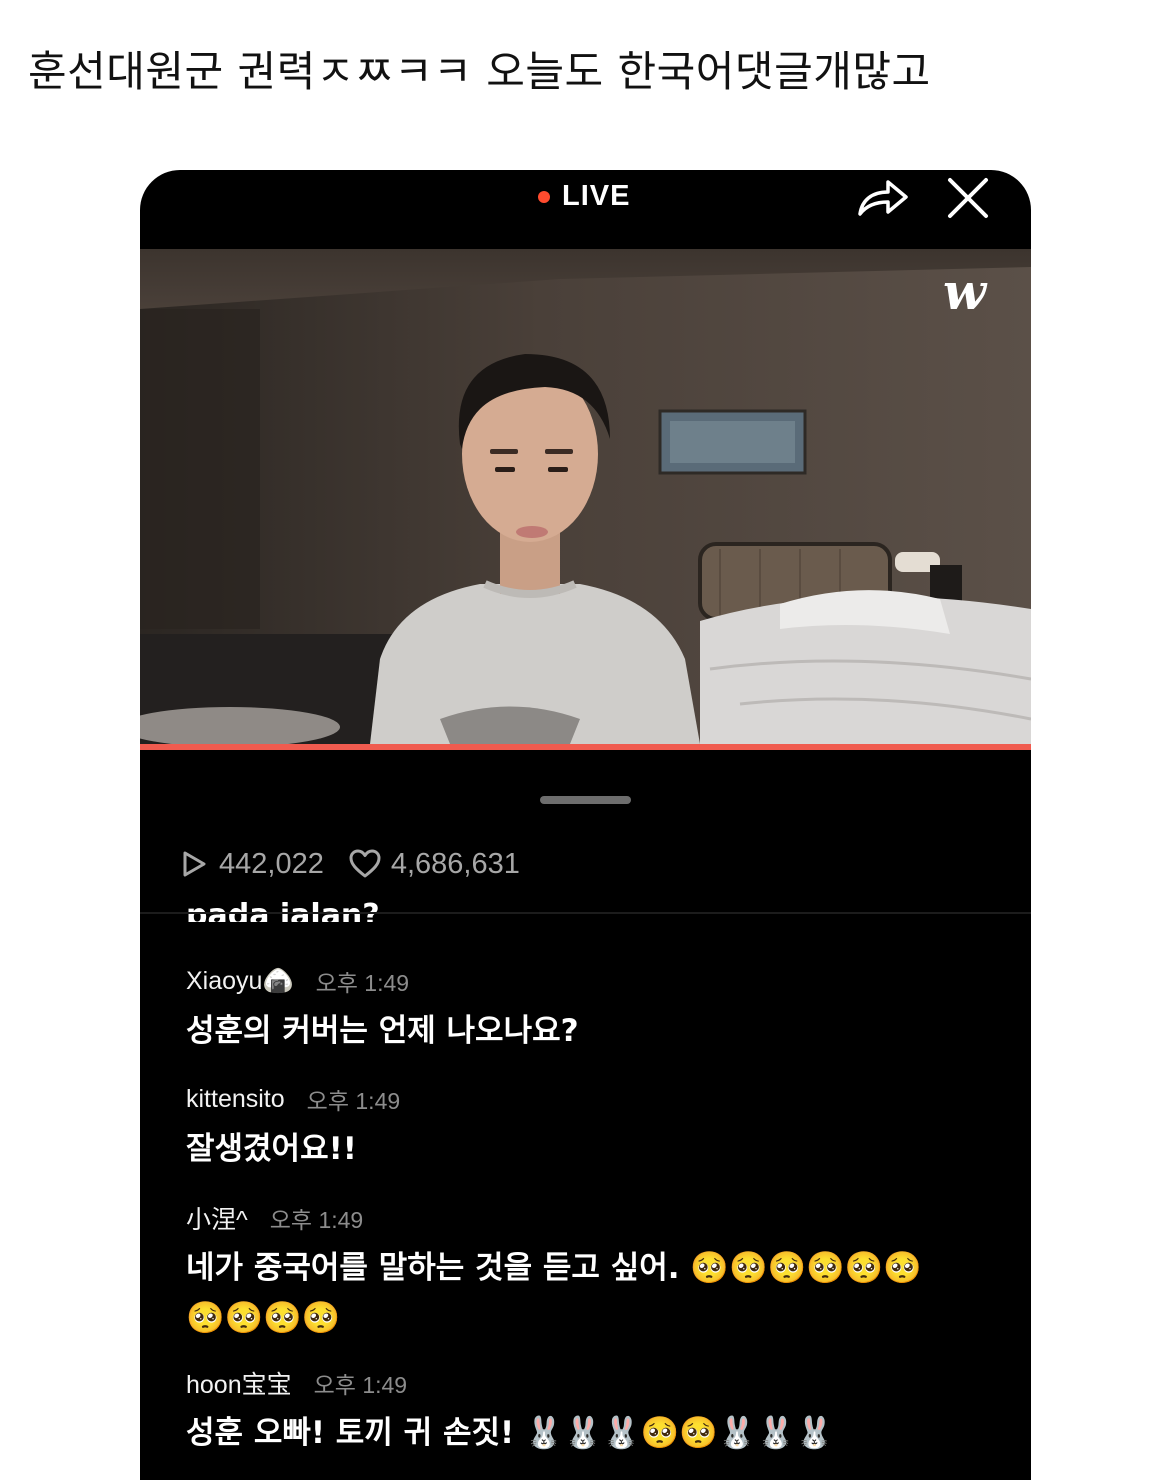 Image resolution: width=1170 pixels, height=1480 pixels. I want to click on like-count: 4,686,631, so click(455, 863).